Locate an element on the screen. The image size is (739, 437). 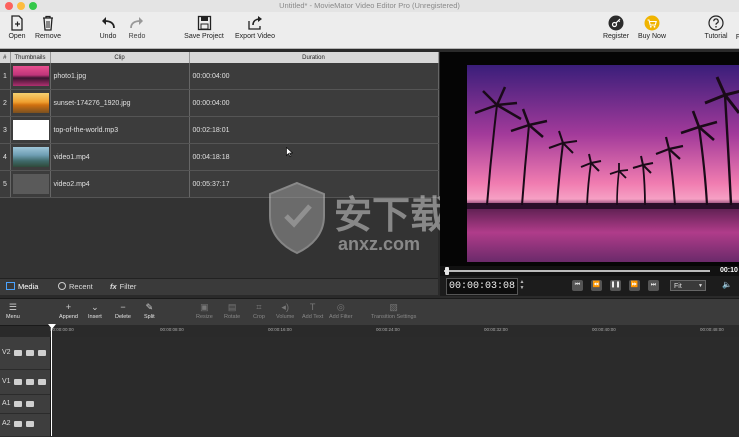
clock-icon is located at coordinates (62, 286).